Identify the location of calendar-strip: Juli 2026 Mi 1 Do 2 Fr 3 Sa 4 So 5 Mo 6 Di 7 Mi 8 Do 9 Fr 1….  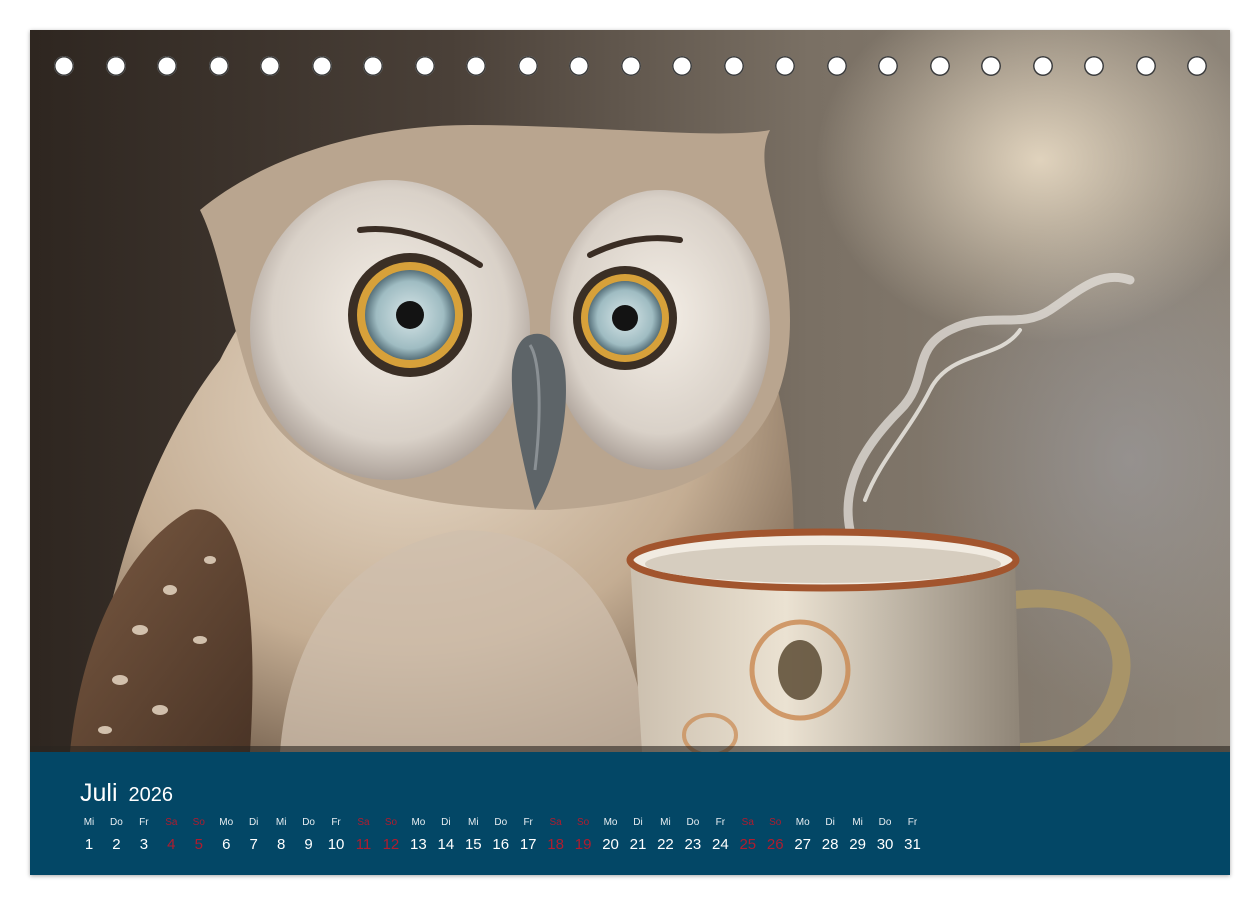
(630, 813).